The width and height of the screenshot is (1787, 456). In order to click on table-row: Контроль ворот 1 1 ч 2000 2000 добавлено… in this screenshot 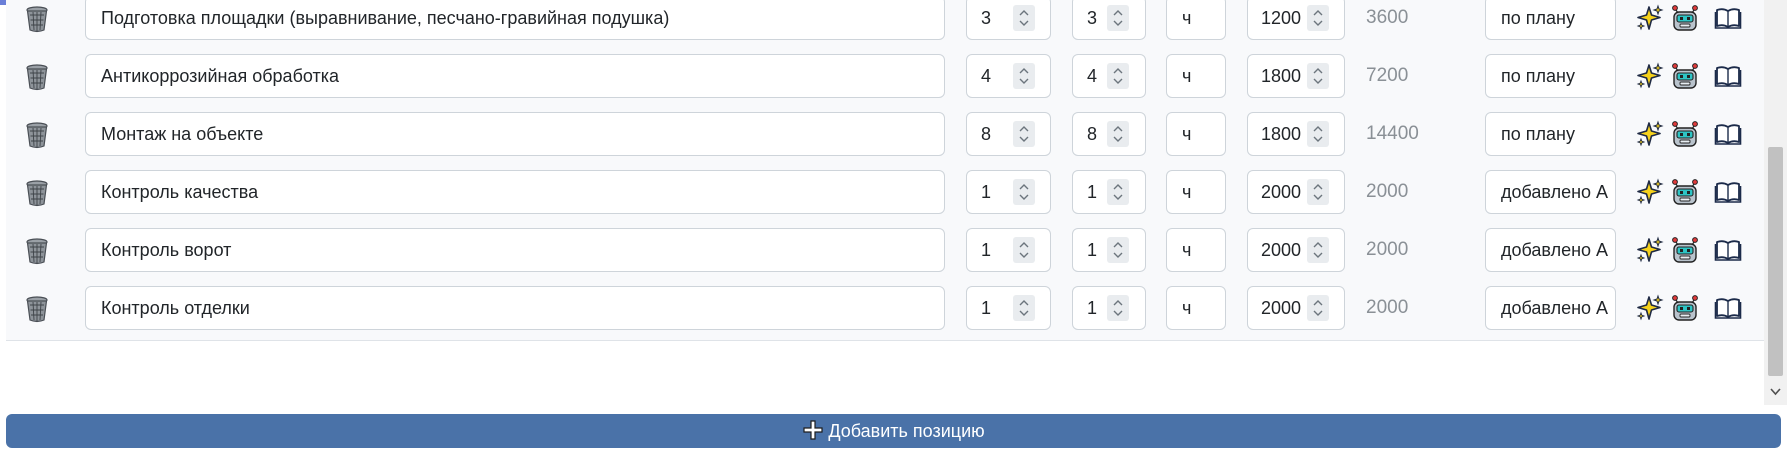, I will do `click(885, 250)`.